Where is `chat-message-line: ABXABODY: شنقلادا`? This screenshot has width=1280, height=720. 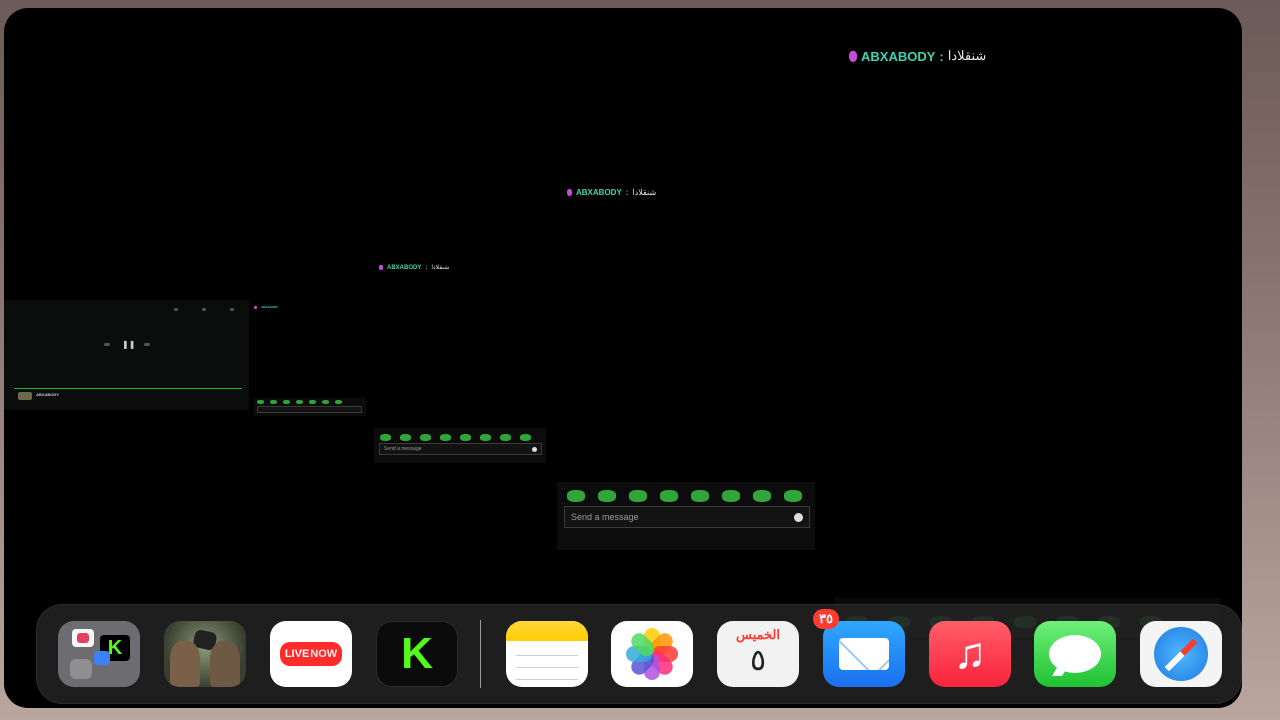
chat-message-line: ABXABODY: شنقلادا is located at coordinates (917, 56).